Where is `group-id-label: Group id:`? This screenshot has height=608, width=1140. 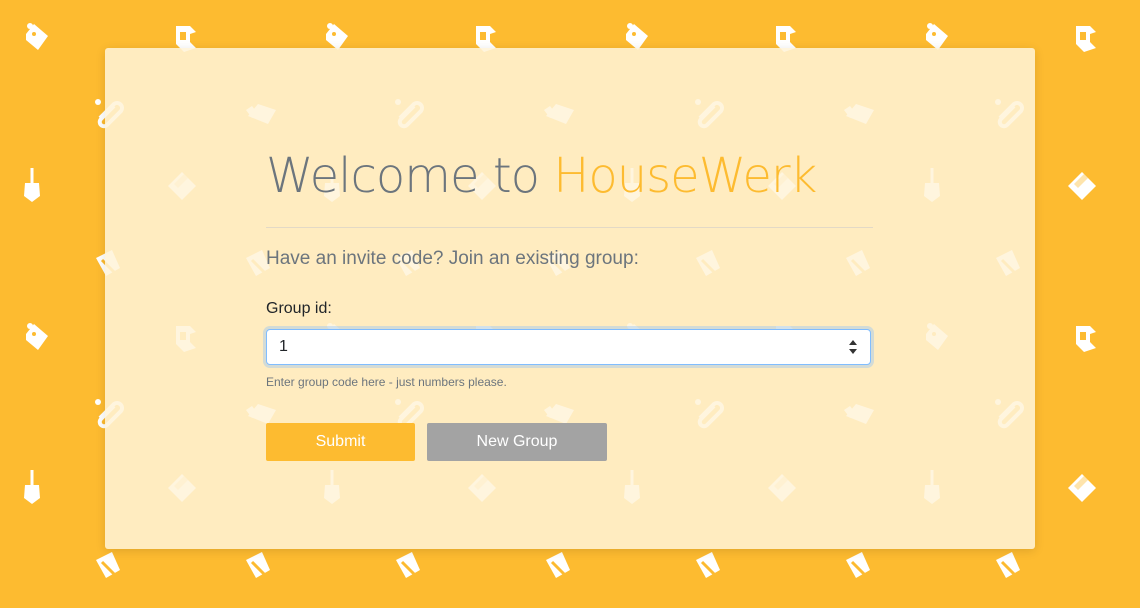 group-id-label: Group id: is located at coordinates (299, 308).